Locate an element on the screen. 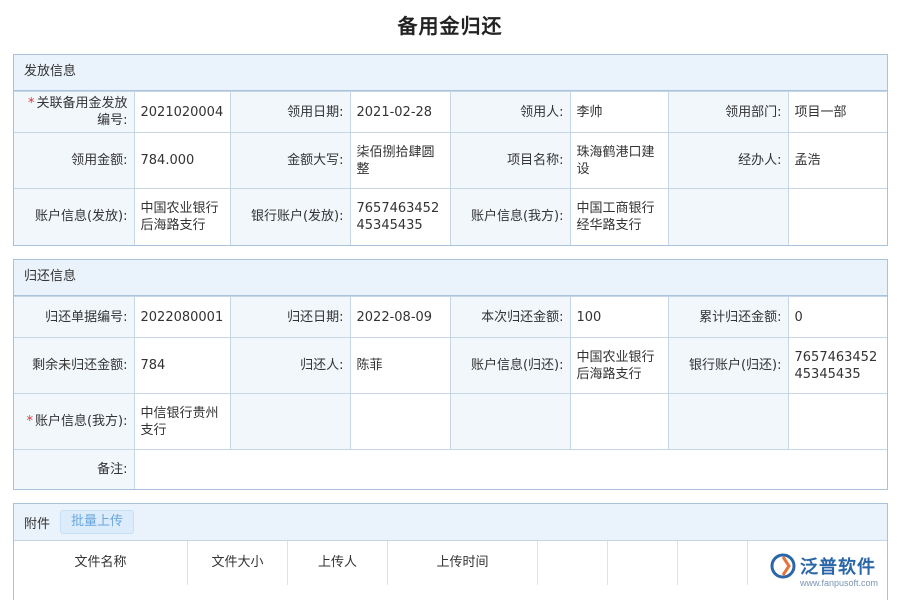 The width and height of the screenshot is (900, 600). remaining-amount-label: 剩余未归还金额: is located at coordinates (74, 365).